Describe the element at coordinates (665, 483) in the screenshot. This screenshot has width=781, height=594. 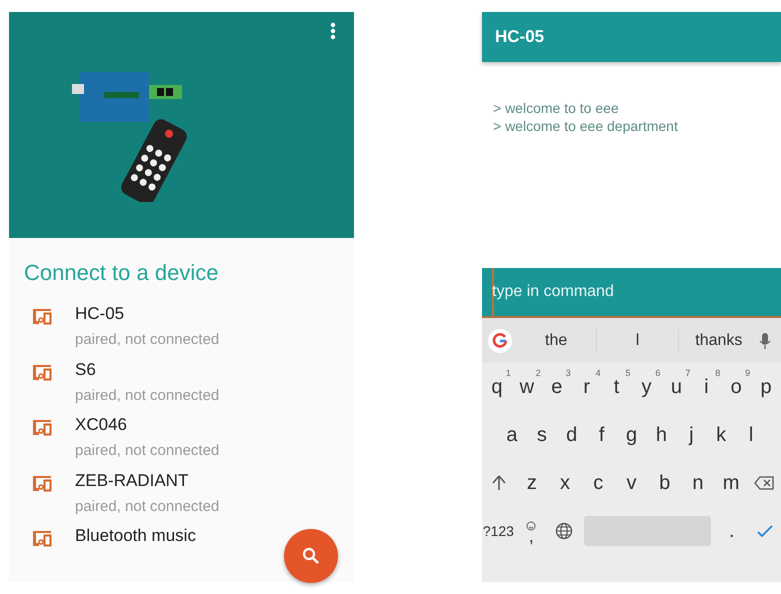
I see `key: b` at that location.